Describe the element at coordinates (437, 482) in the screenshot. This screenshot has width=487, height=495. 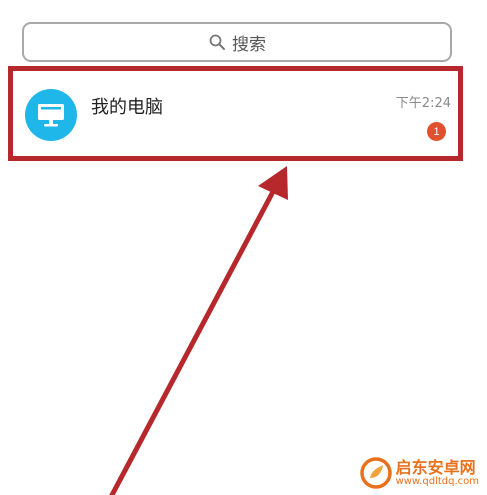
I see `watermark-url: www.qdltdq.com` at that location.